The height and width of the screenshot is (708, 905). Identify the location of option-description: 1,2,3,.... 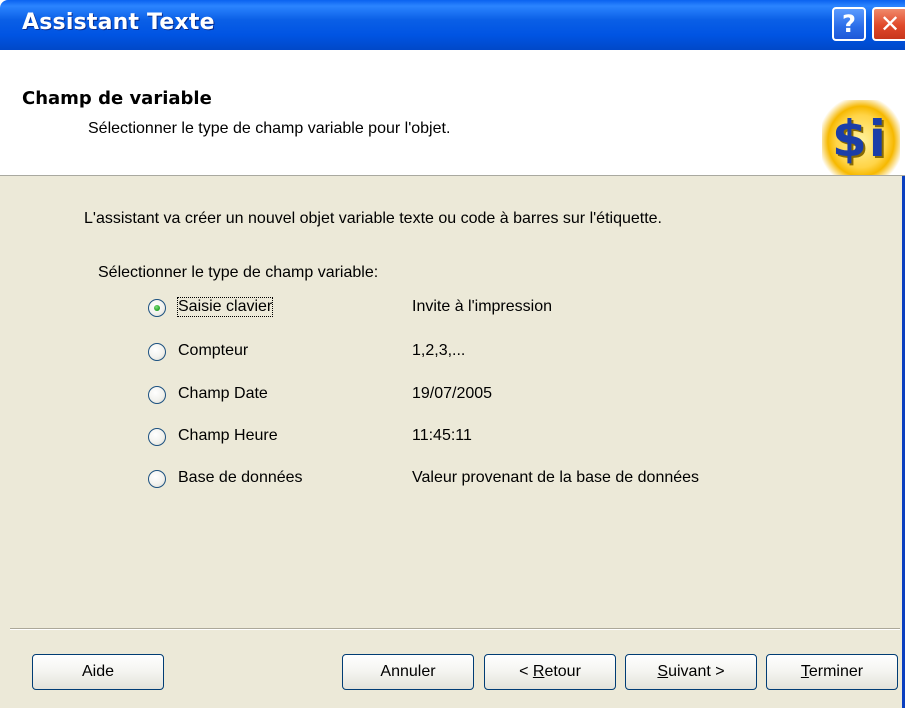
(439, 350).